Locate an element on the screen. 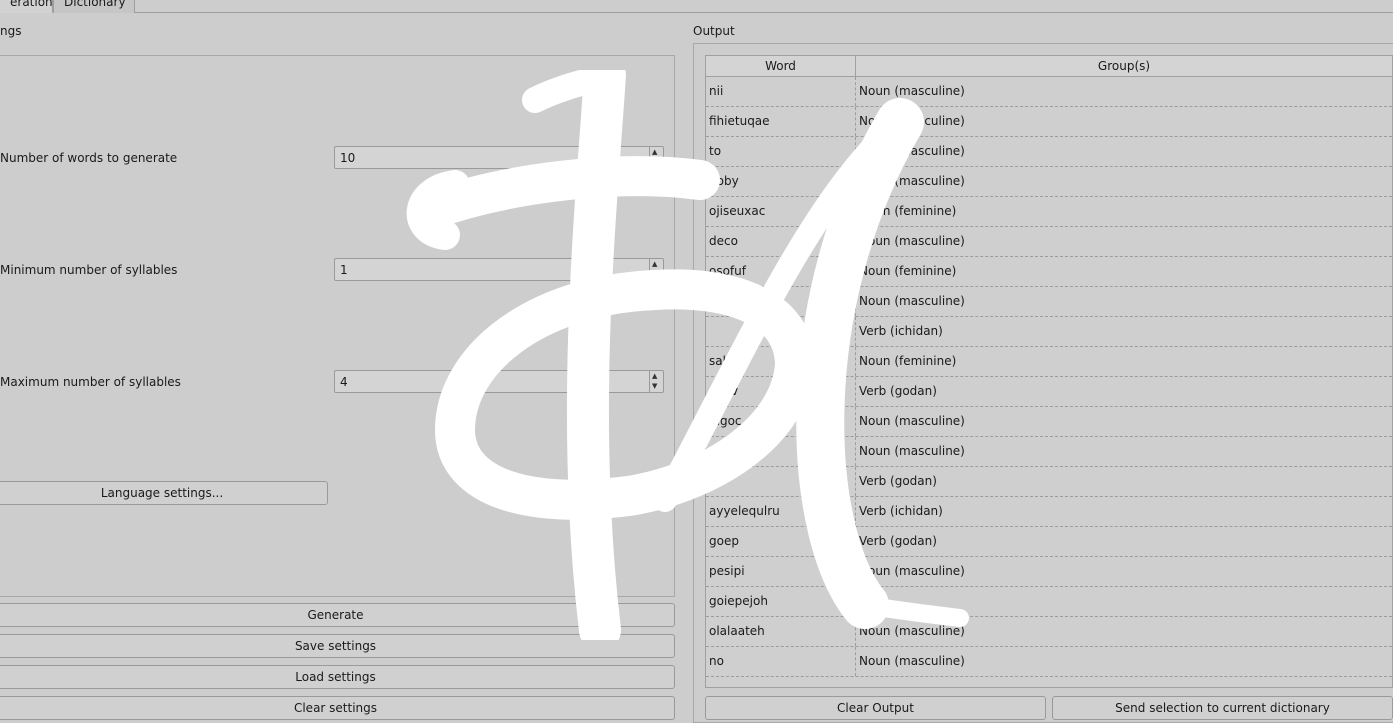 Image resolution: width=1393 pixels, height=723 pixels. word-cell: ojiseuxac is located at coordinates (781, 211).